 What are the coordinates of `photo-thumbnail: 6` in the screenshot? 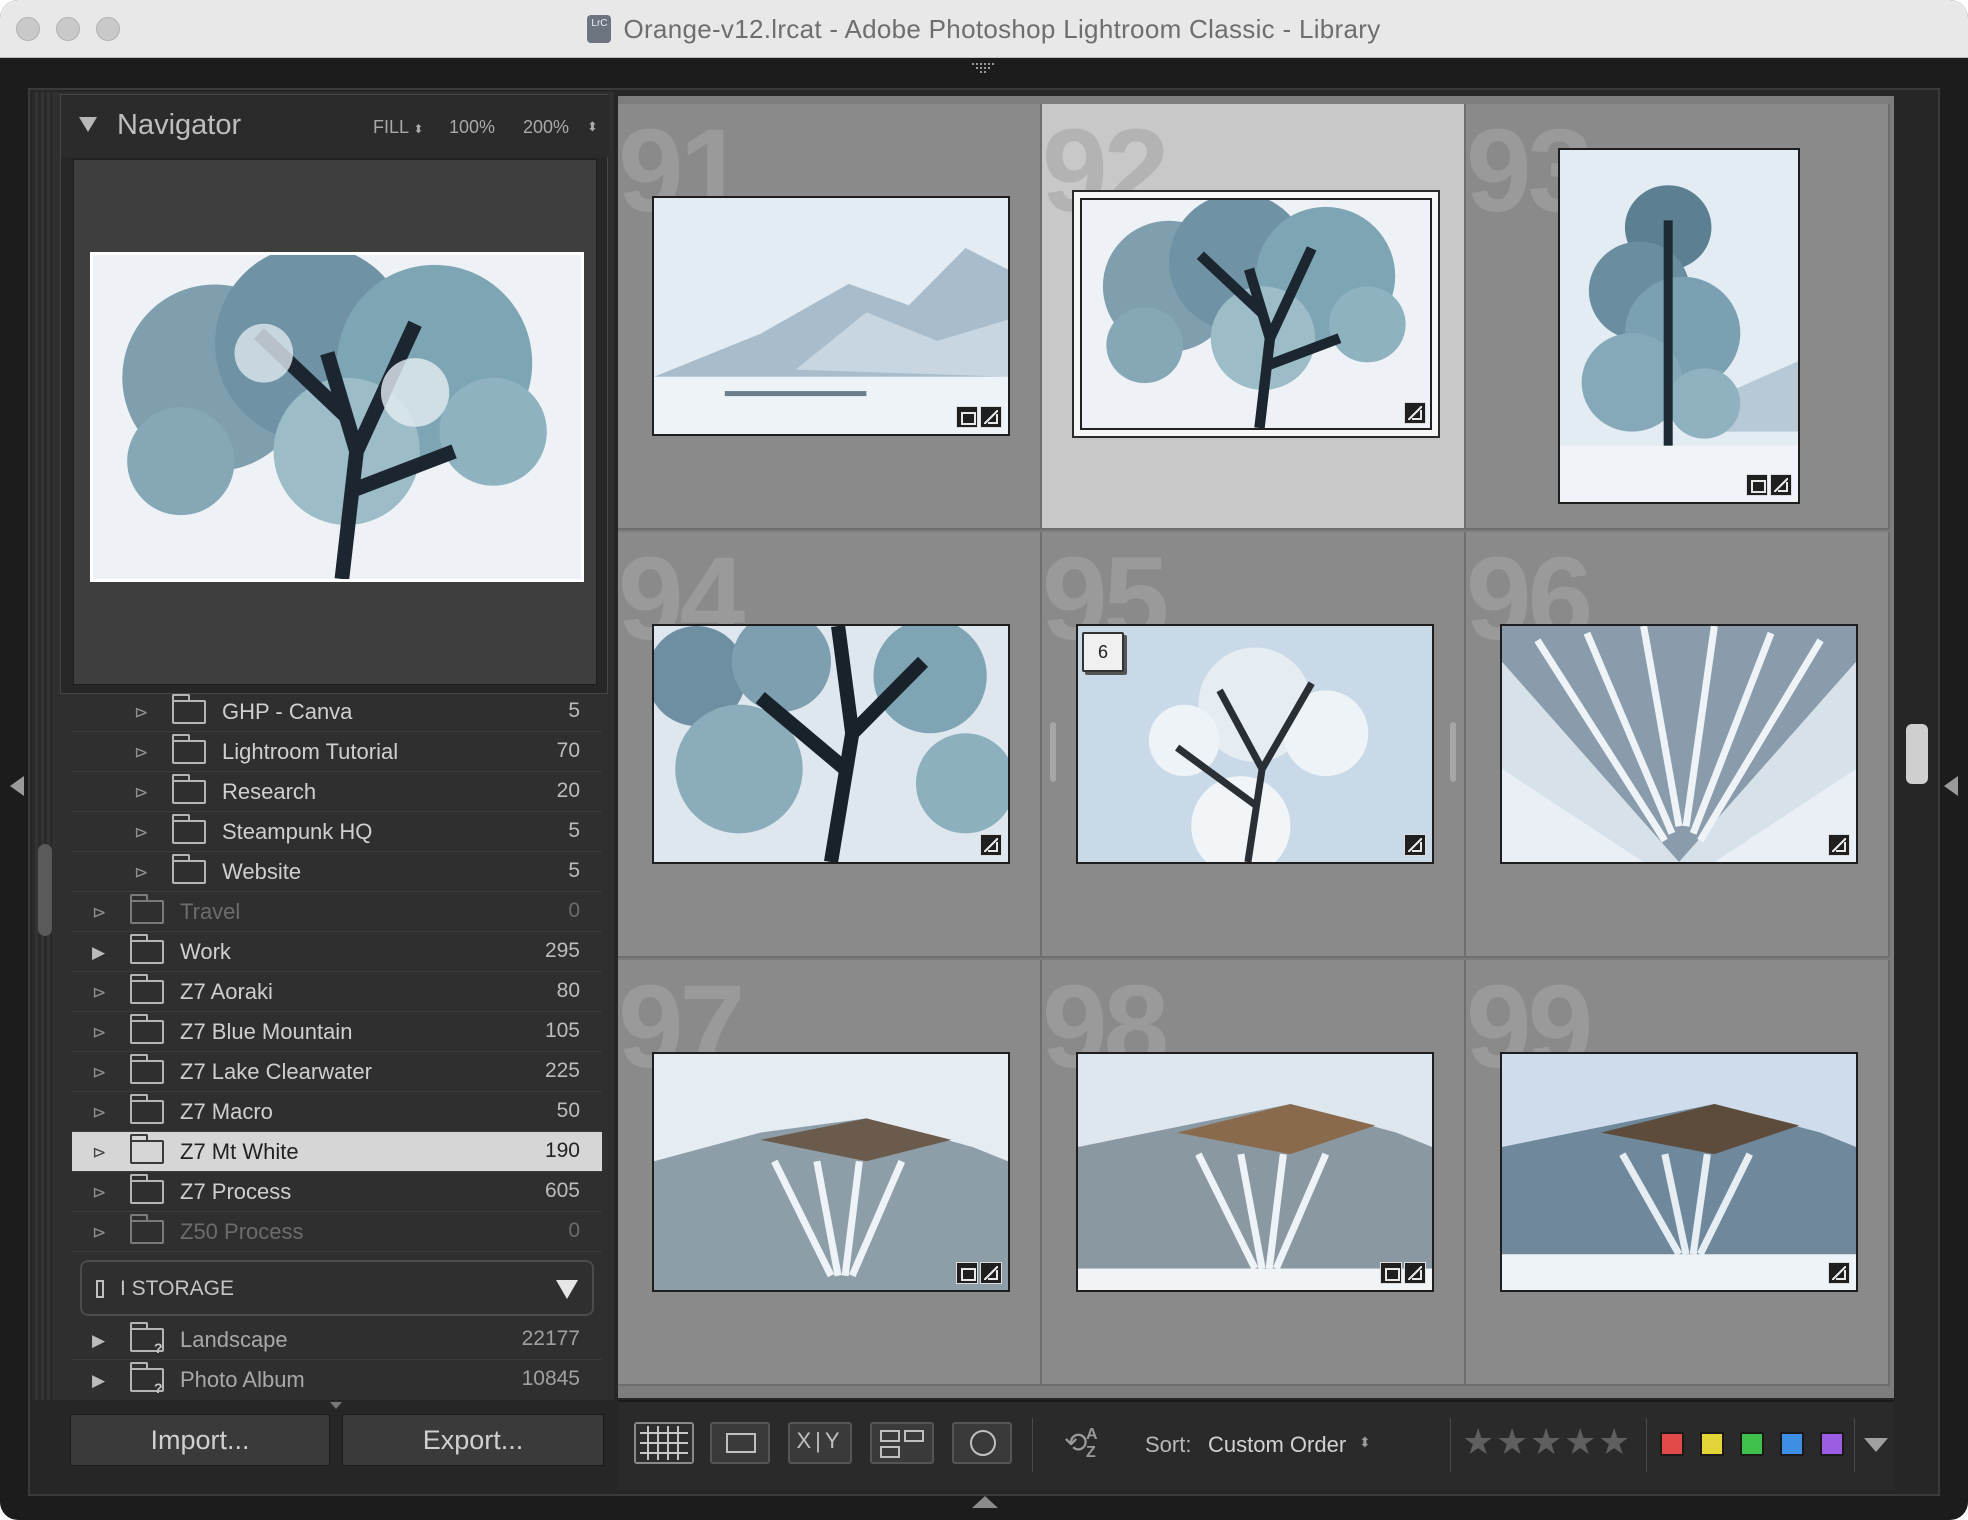 It's located at (1255, 744).